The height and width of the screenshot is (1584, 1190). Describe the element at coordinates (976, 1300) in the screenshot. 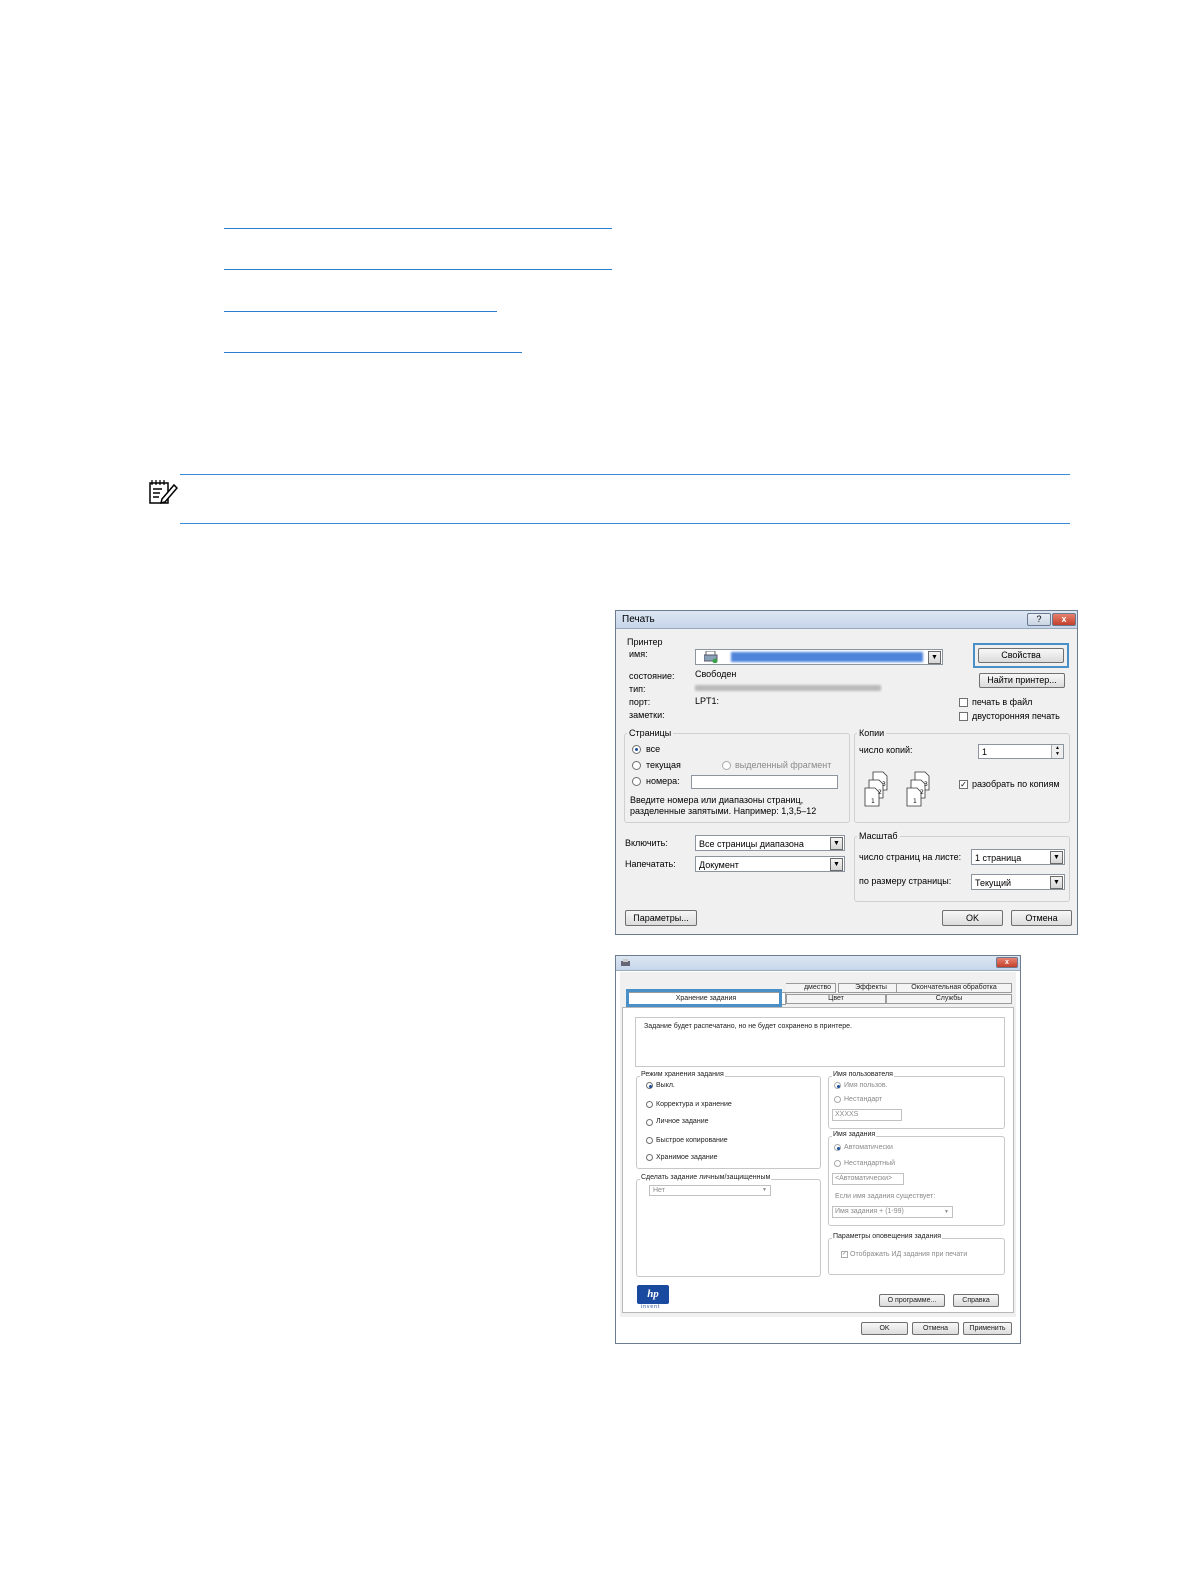

I see `help-button: Справка` at that location.